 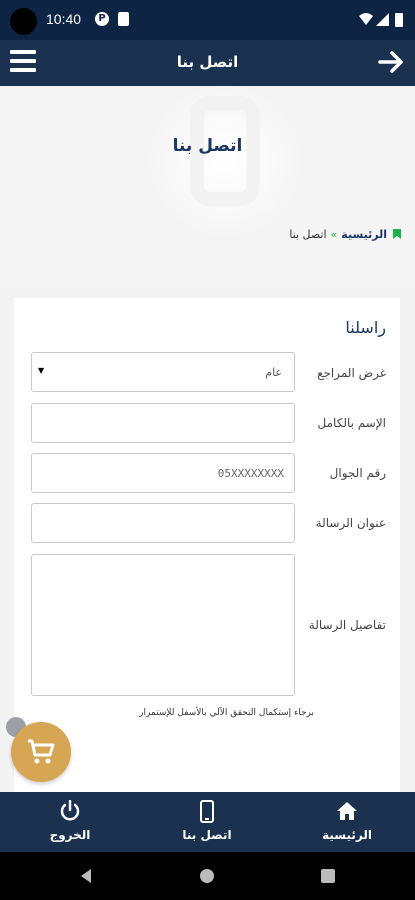 I want to click on nav-logout-label: الخروج, so click(x=70, y=835).